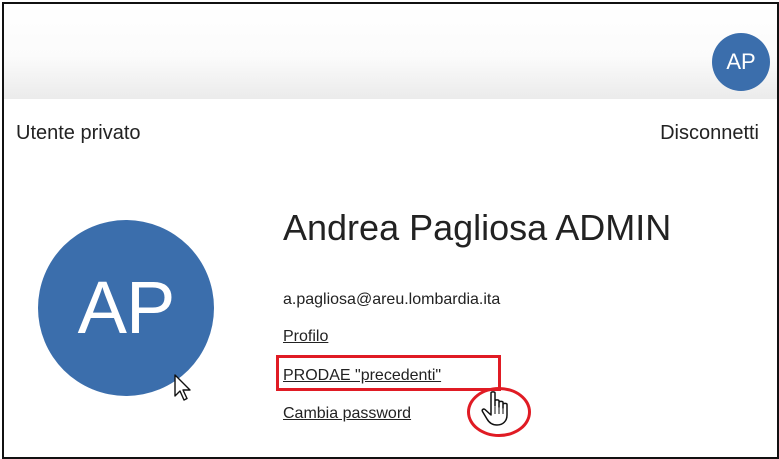 Image resolution: width=779 pixels, height=459 pixels. I want to click on profile-link: Profilo, so click(305, 337).